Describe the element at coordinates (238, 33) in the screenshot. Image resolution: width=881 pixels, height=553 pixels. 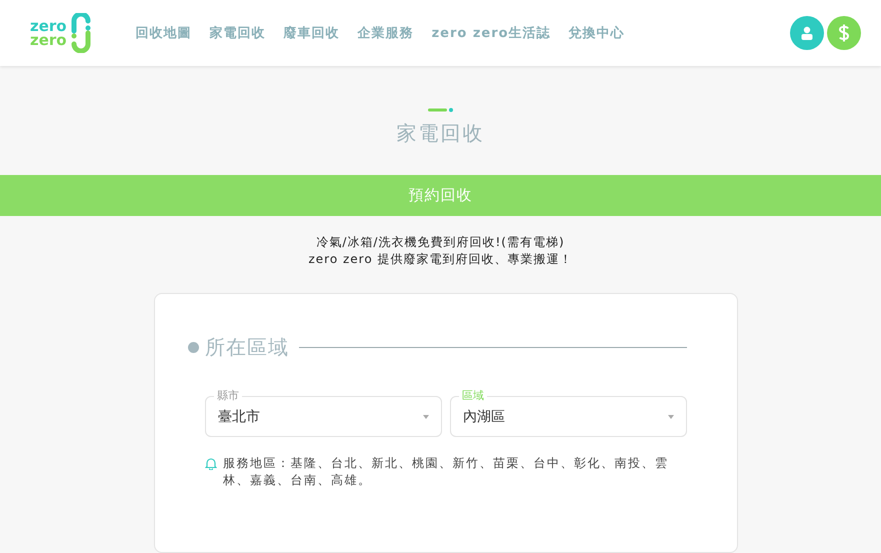
I see `nav-link: 家電回收` at that location.